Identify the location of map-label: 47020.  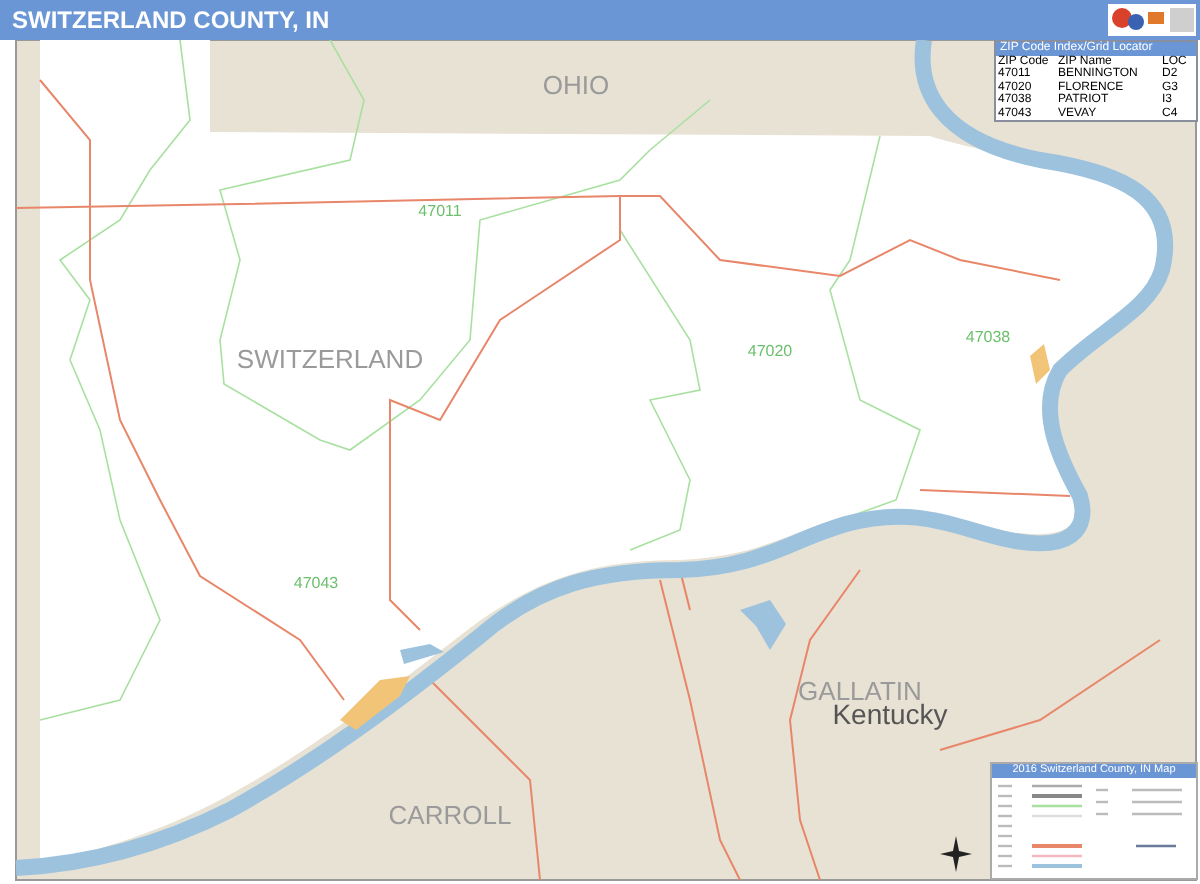
(770, 351).